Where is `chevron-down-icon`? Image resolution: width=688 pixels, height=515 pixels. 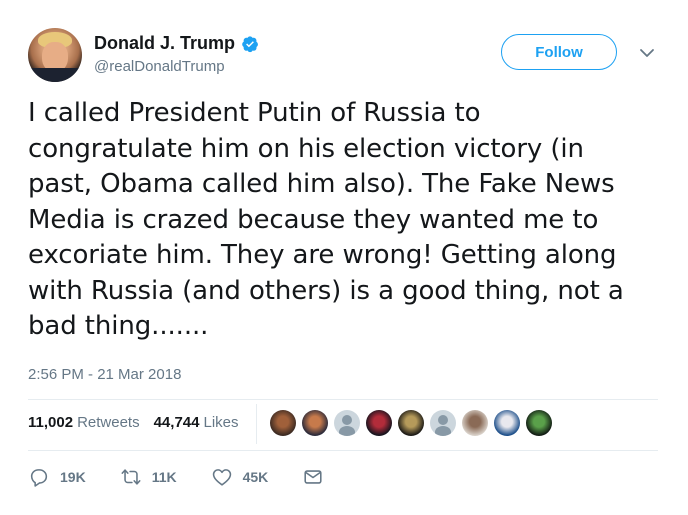
chevron-down-icon is located at coordinates (647, 53).